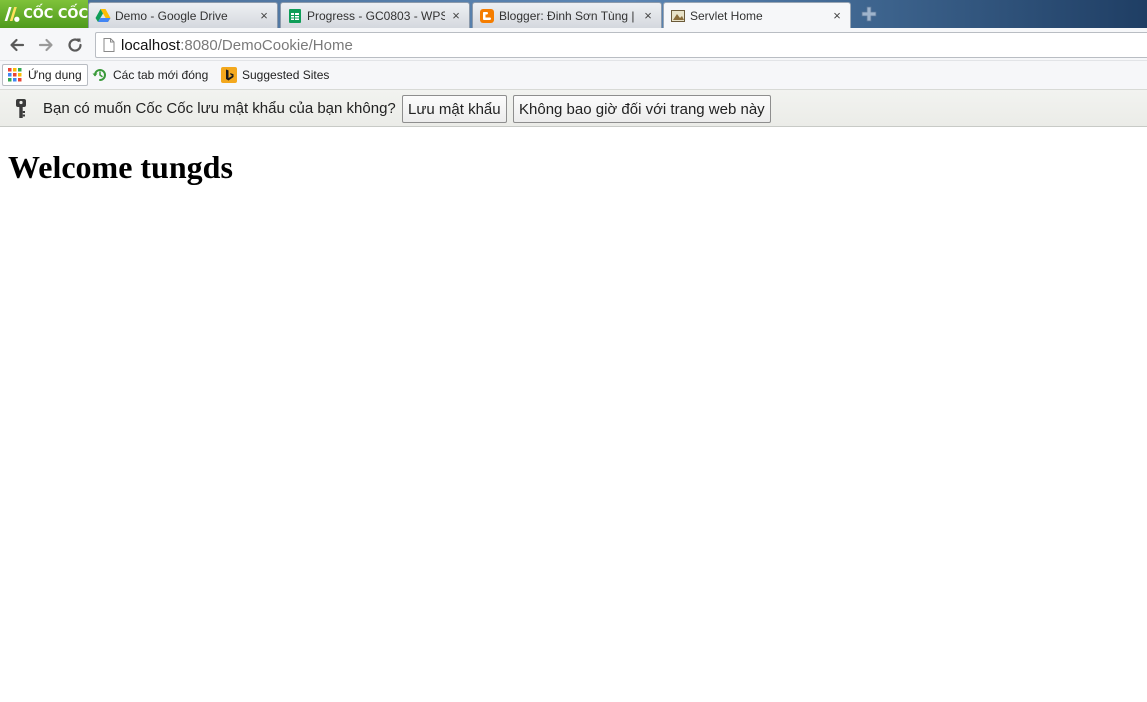 The image size is (1147, 702). What do you see at coordinates (120, 167) in the screenshot?
I see `page-heading: Welcome tungds` at bounding box center [120, 167].